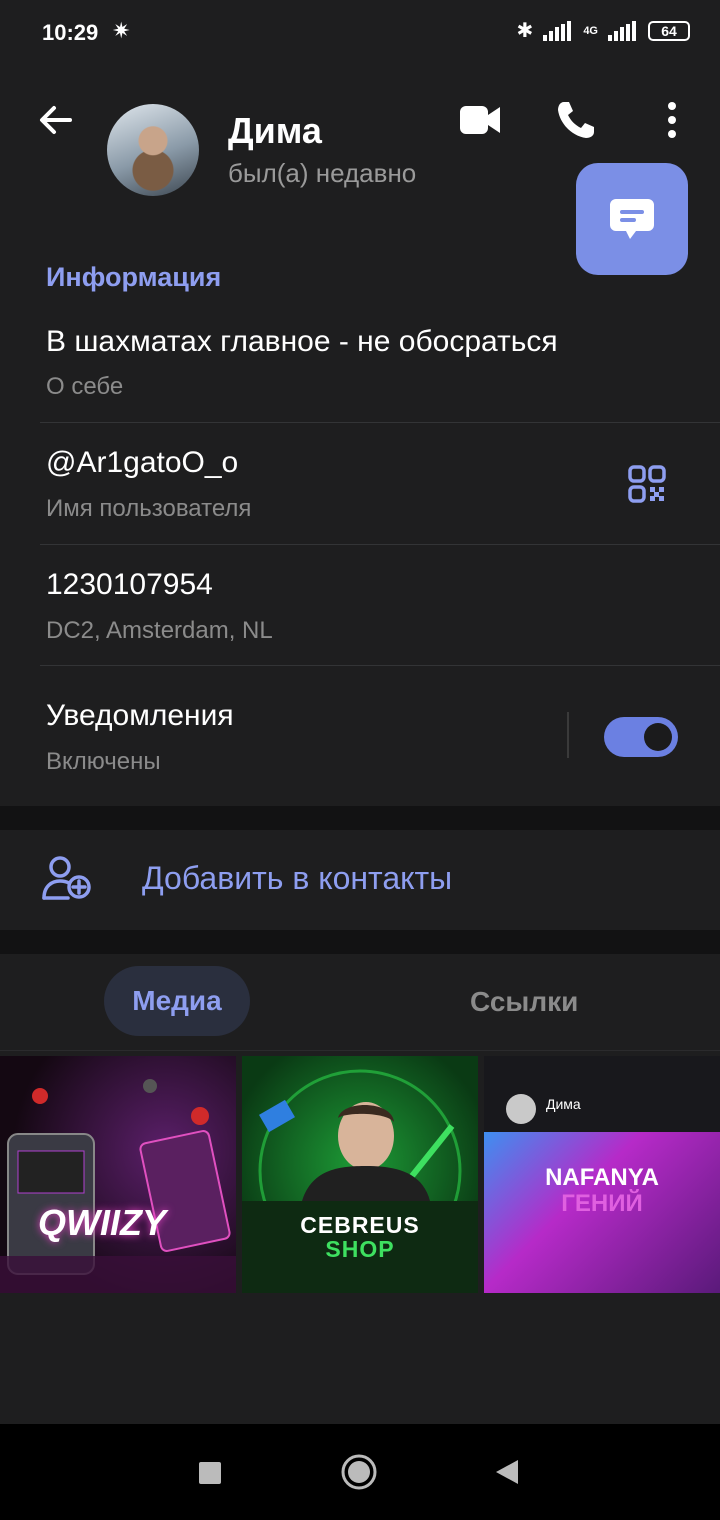  Describe the element at coordinates (507, 1472) in the screenshot. I see `back-nav-icon` at that location.